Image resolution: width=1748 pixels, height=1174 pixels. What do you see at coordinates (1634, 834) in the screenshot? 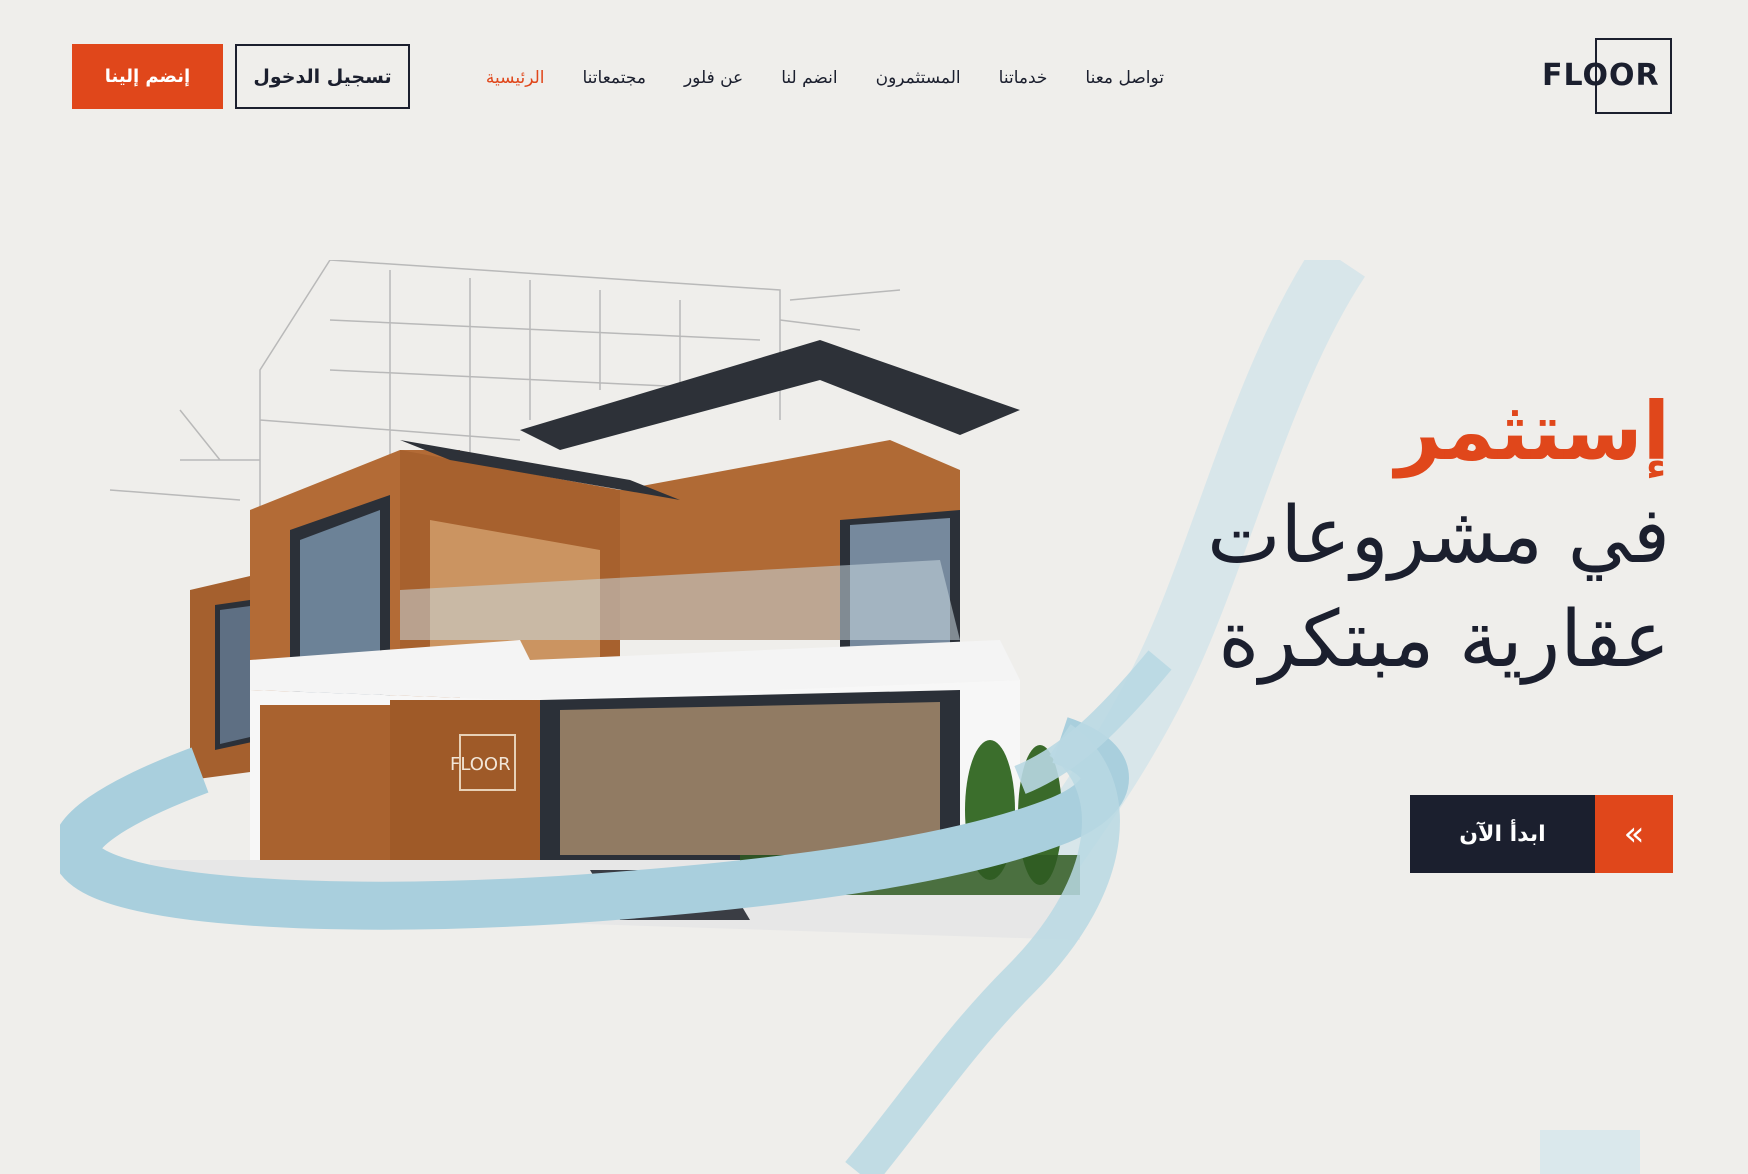
I see `double-chevron-left-icon: «` at bounding box center [1634, 834].